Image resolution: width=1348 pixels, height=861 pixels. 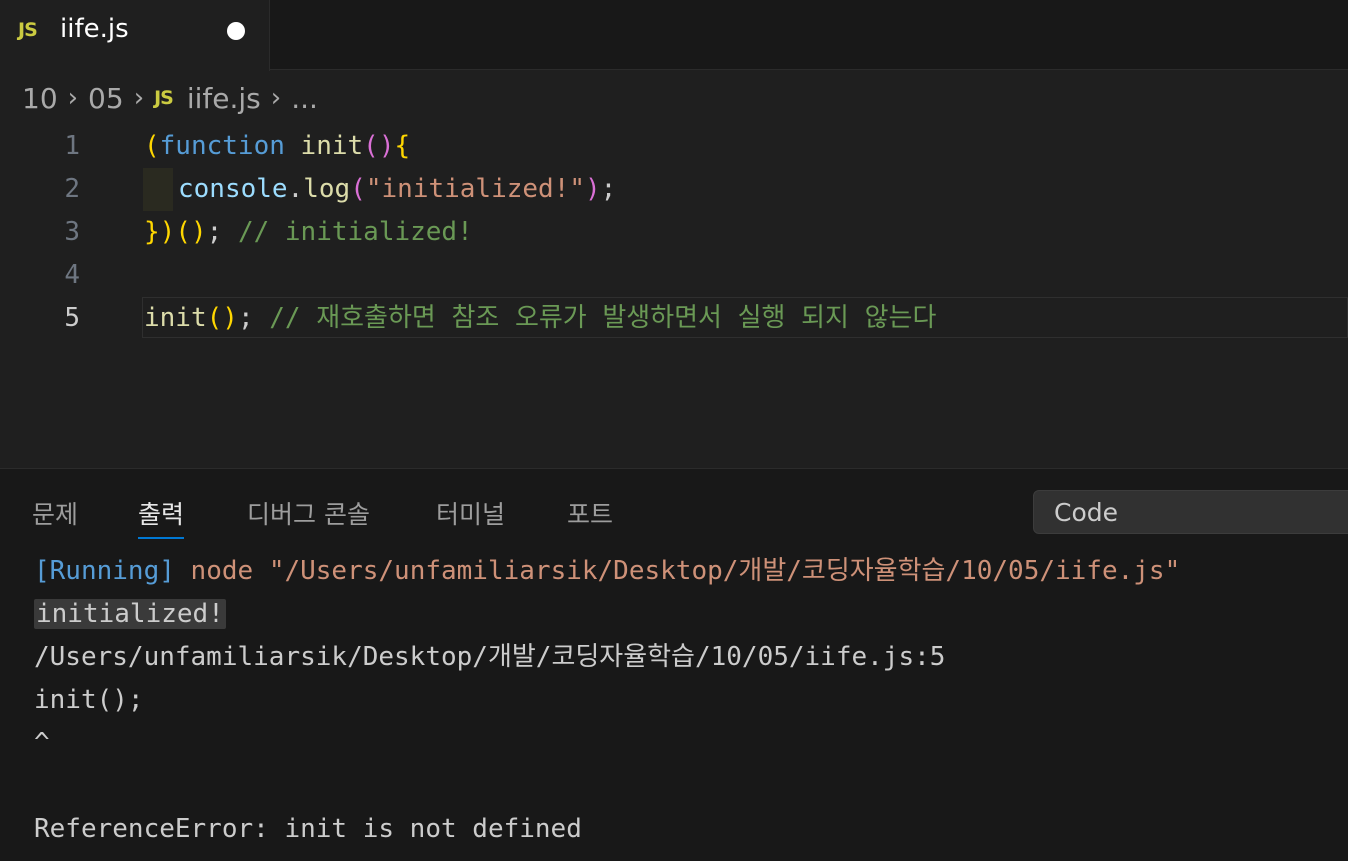 What do you see at coordinates (72, 318) in the screenshot?
I see `line-number: 5` at bounding box center [72, 318].